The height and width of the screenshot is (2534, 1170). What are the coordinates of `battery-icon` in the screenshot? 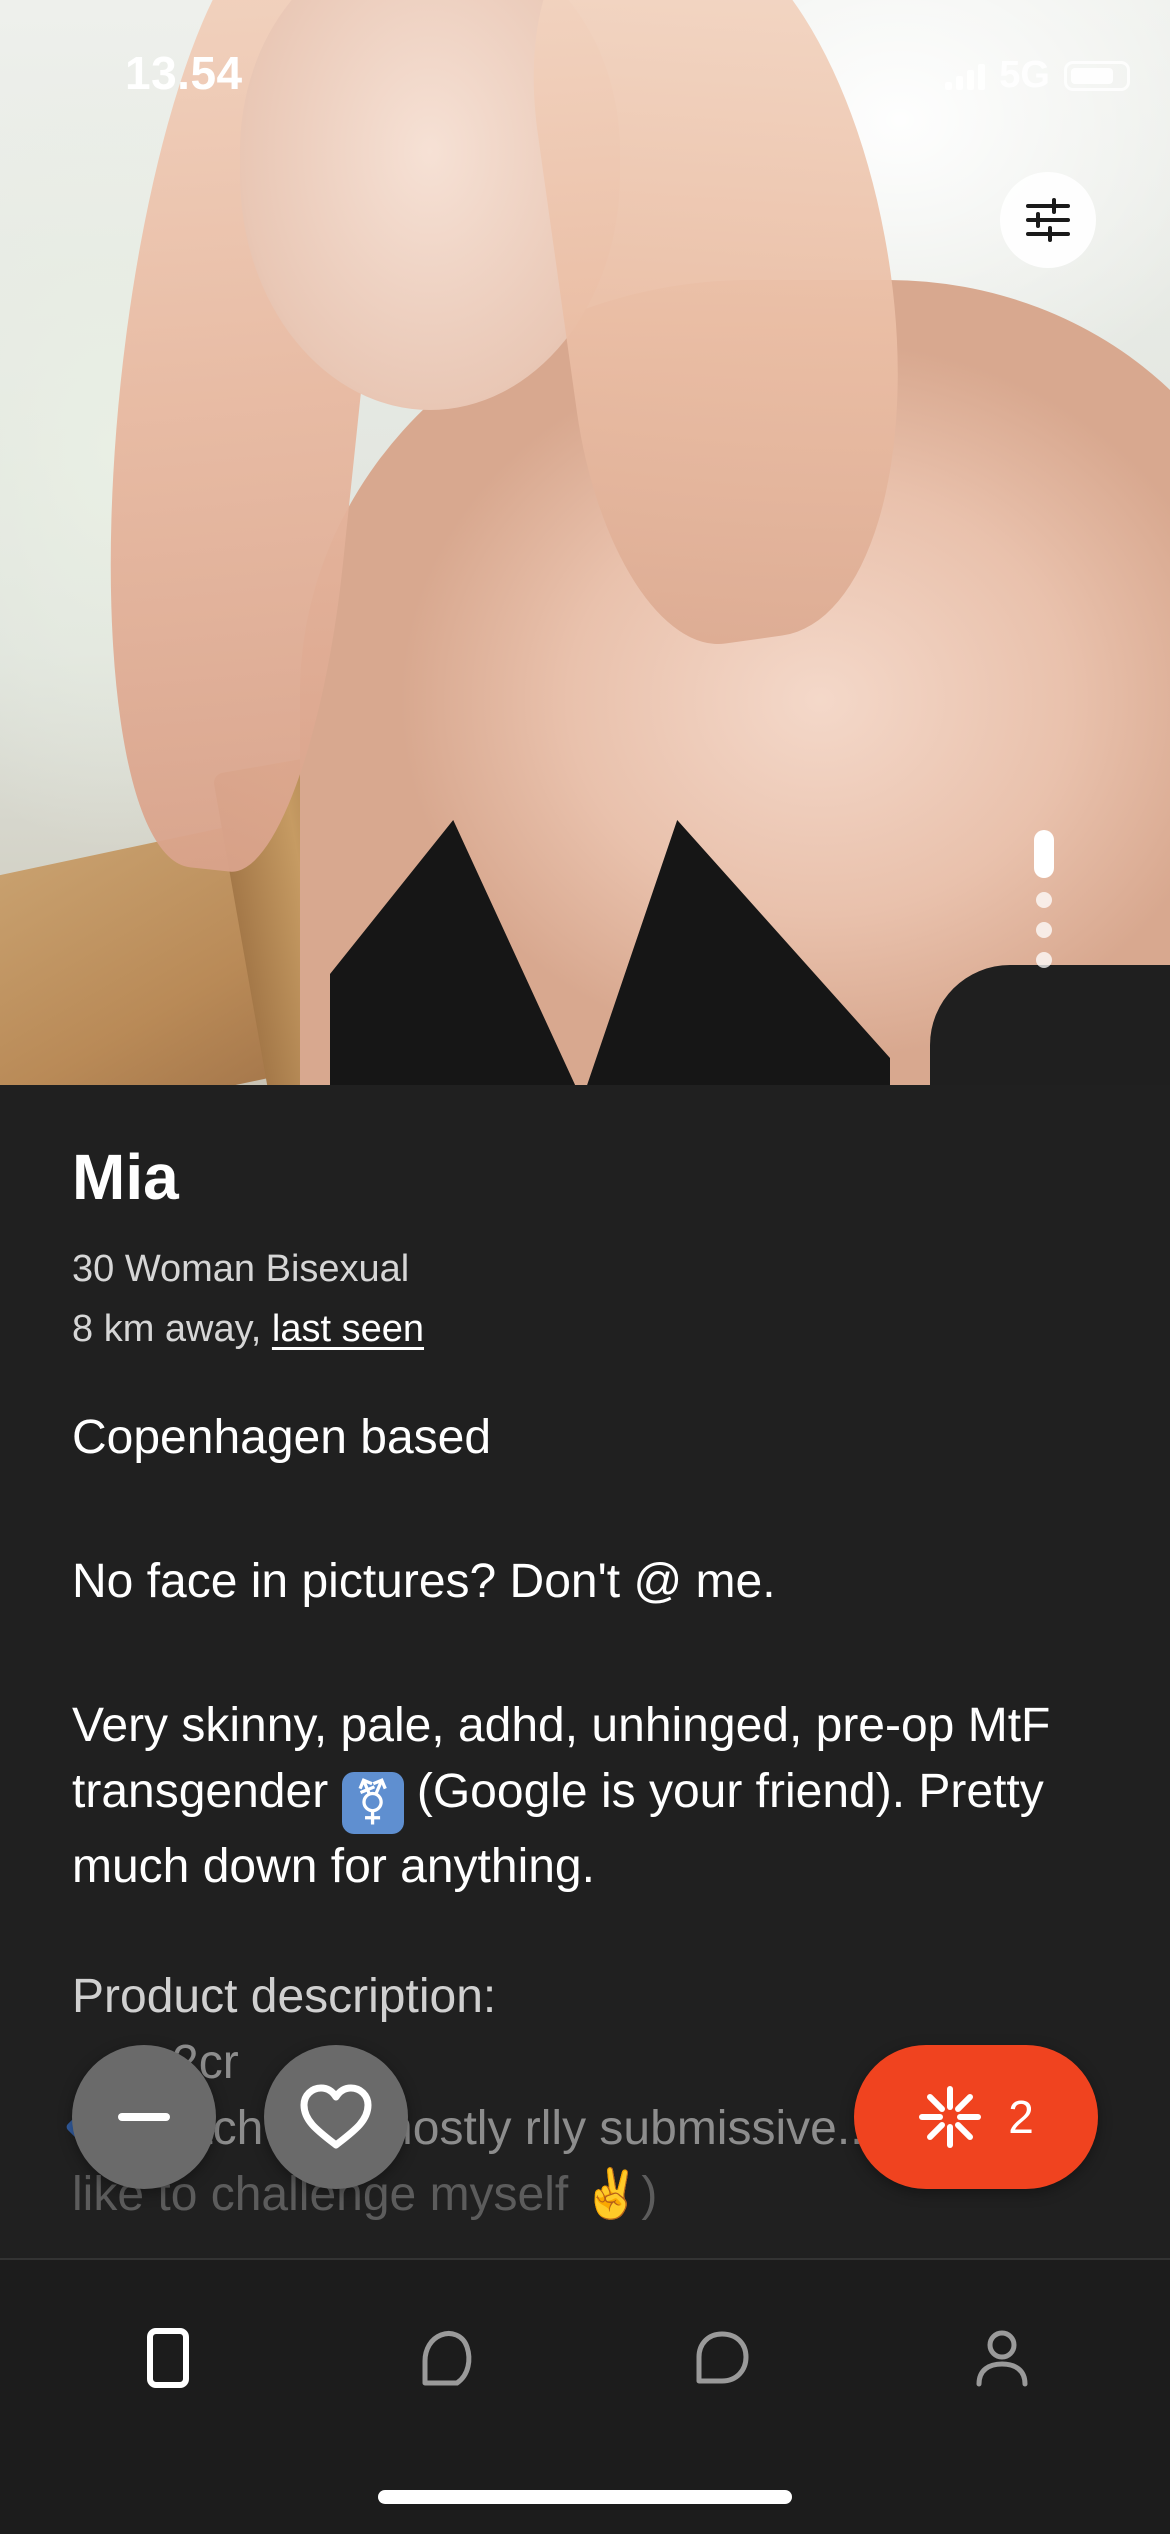 It's located at (1097, 75).